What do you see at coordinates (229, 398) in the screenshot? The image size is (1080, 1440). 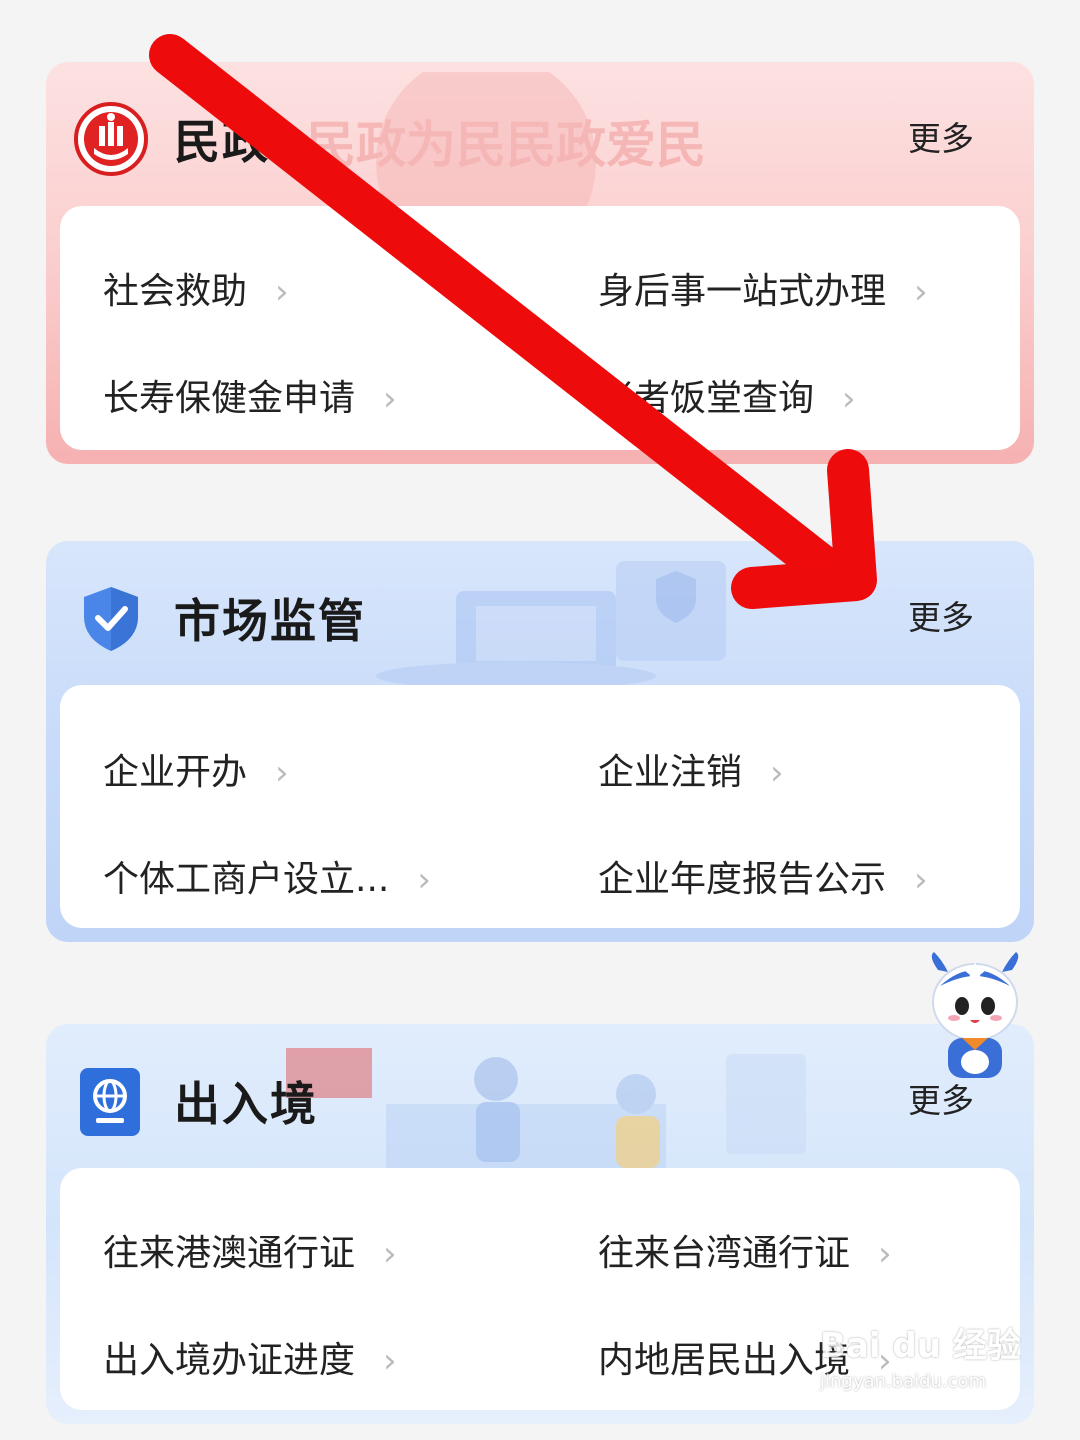 I see `service-item-label: 长寿保健金申请` at bounding box center [229, 398].